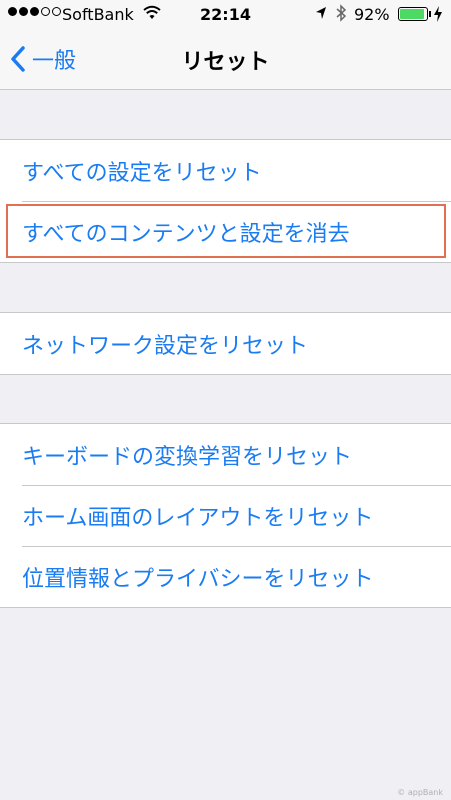 The height and width of the screenshot is (800, 451). Describe the element at coordinates (225, 576) in the screenshot. I see `reset-location-privacy-row: 位置情報とプライバシーをリセット` at that location.